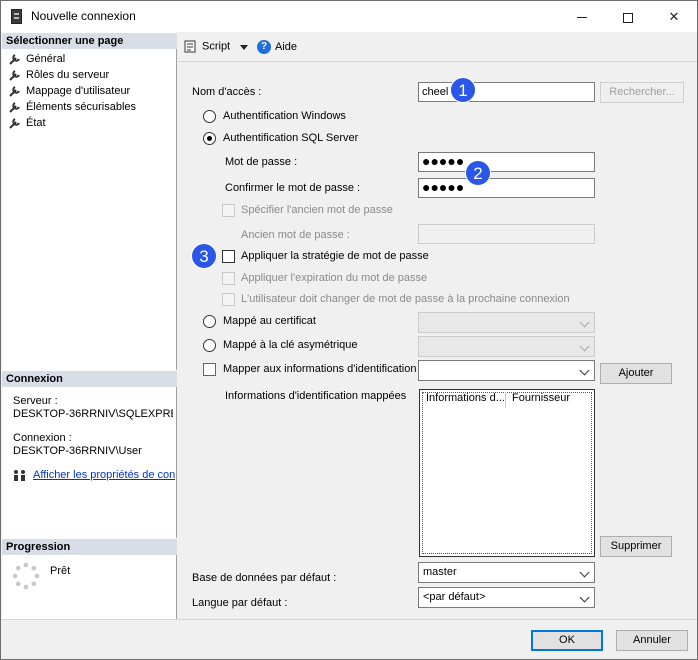  What do you see at coordinates (240, 603) in the screenshot?
I see `default-language-label: Langue par défaut :` at bounding box center [240, 603].